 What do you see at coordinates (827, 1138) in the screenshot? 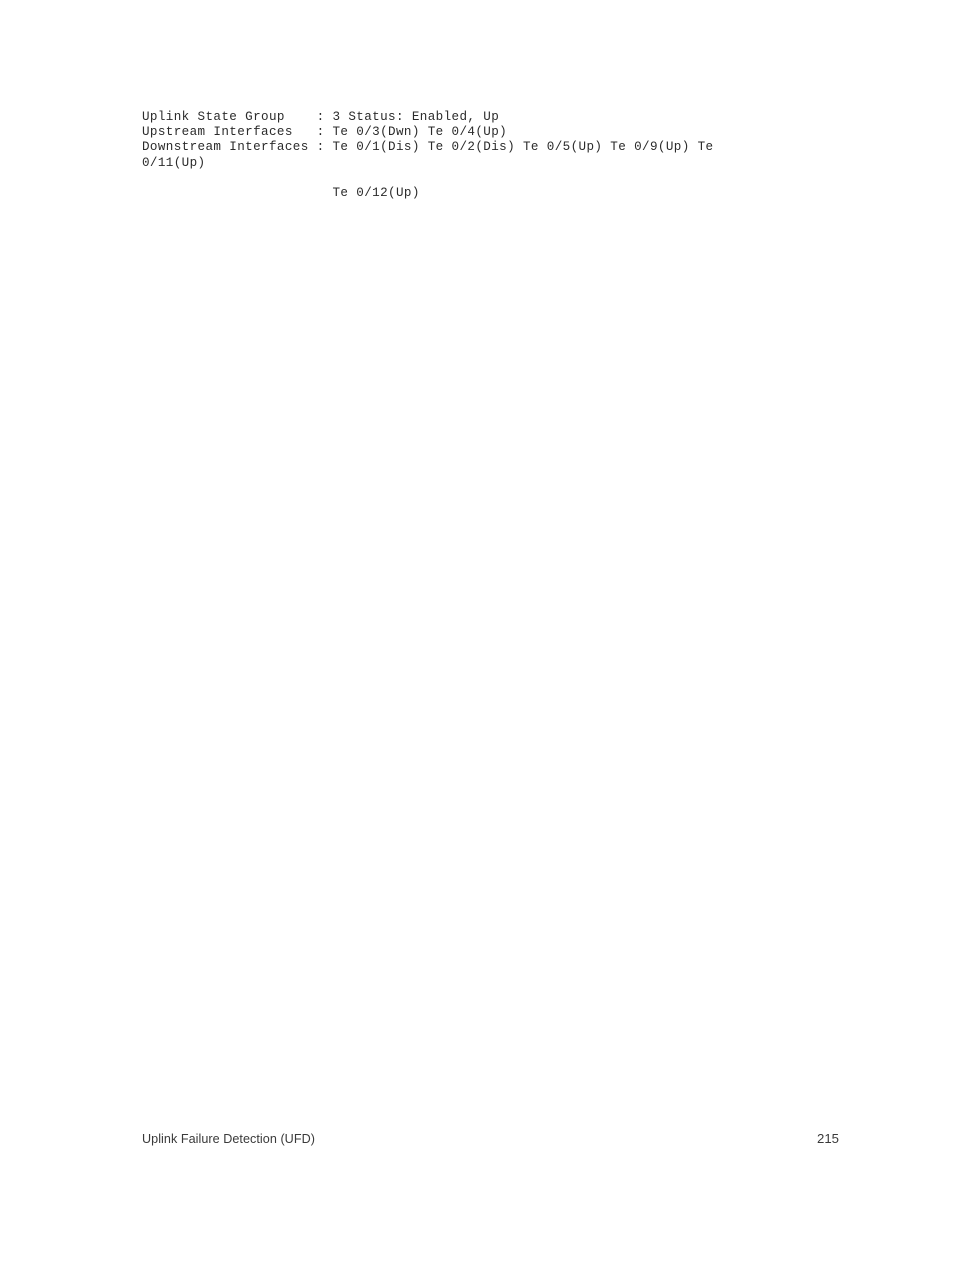
I see `footer-page-number: 215` at bounding box center [827, 1138].